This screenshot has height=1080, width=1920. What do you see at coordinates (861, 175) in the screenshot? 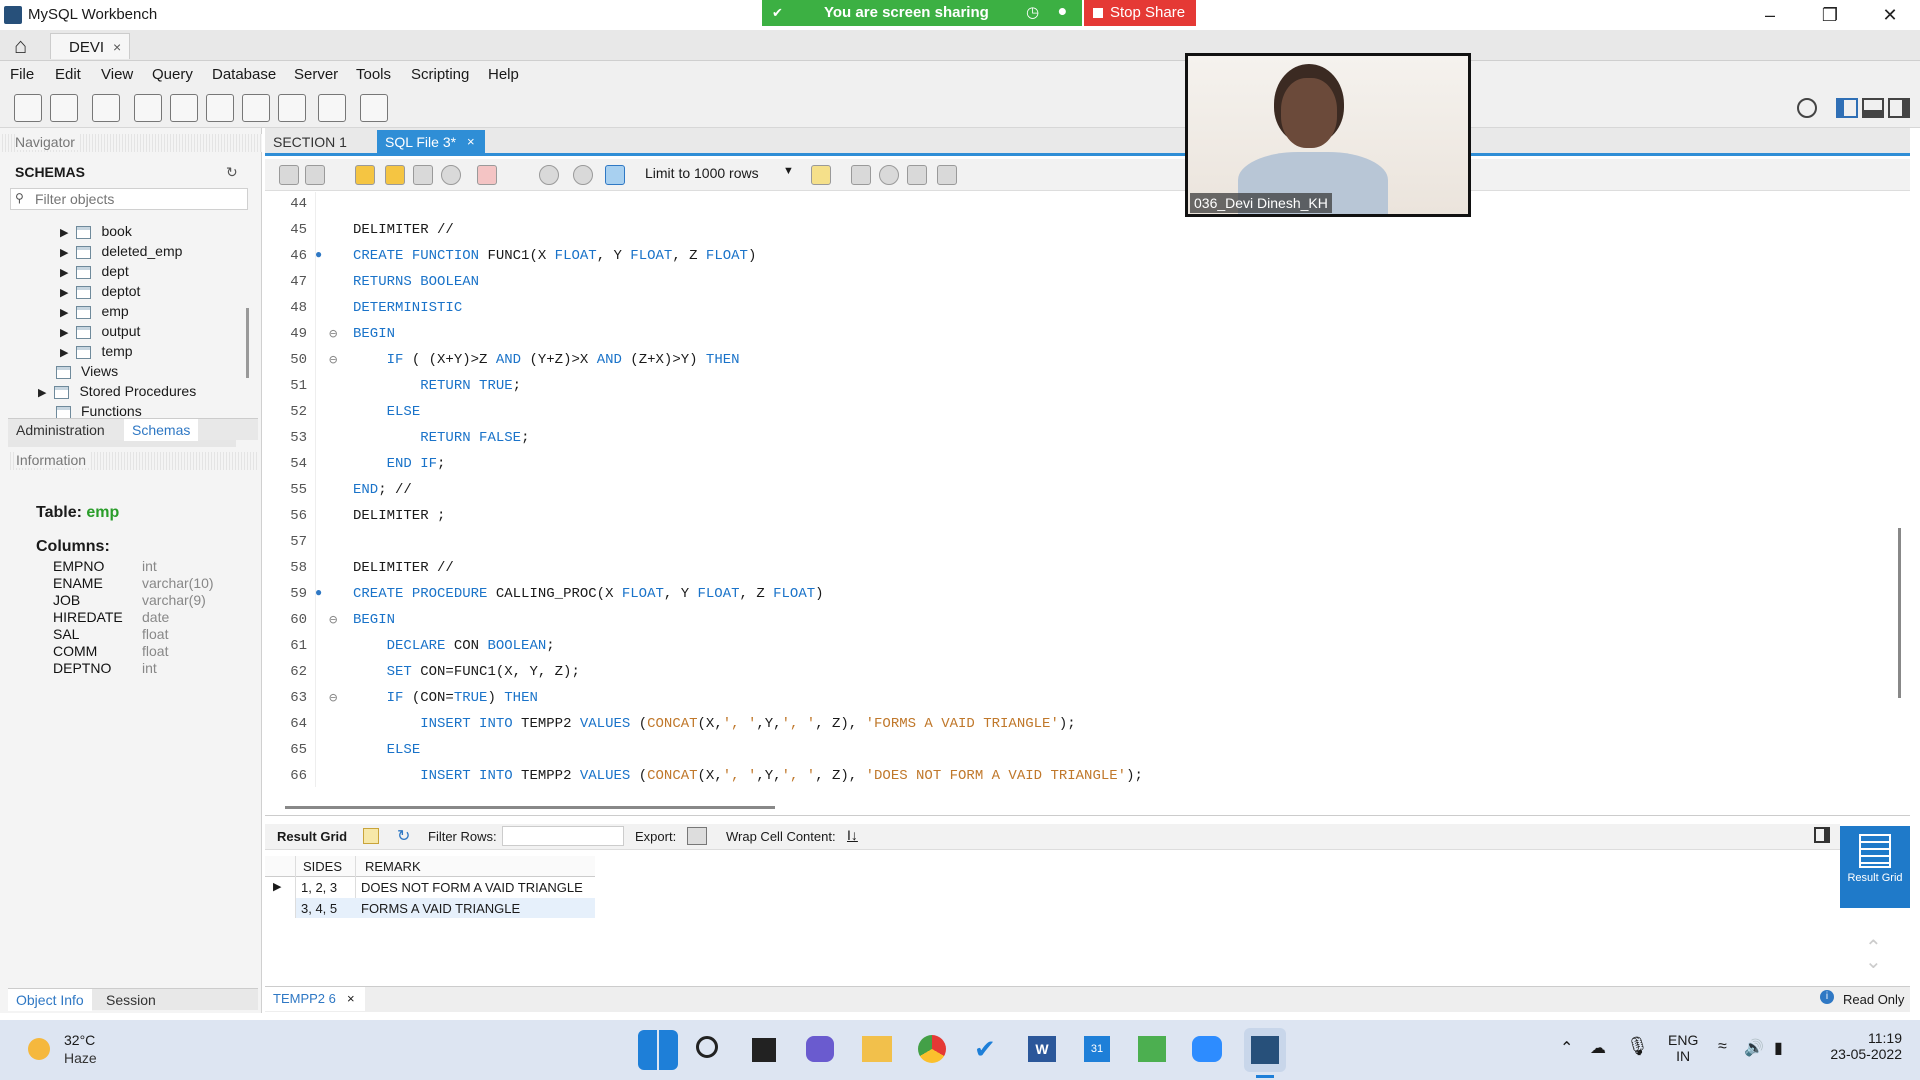
I see `beautify-icon` at bounding box center [861, 175].